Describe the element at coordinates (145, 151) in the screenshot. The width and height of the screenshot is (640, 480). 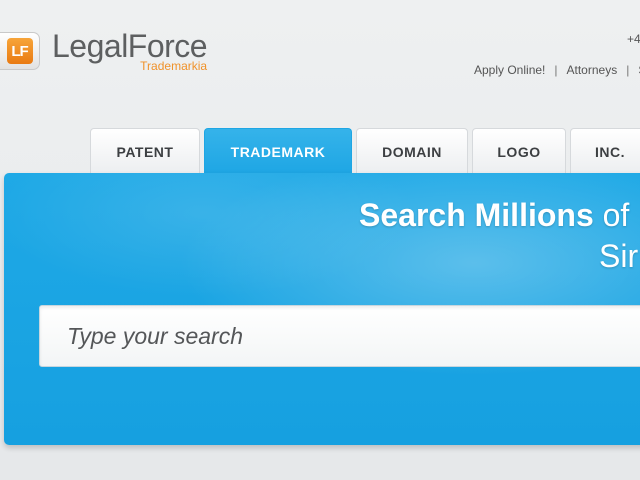
I see `tab-patent: PATENT` at that location.